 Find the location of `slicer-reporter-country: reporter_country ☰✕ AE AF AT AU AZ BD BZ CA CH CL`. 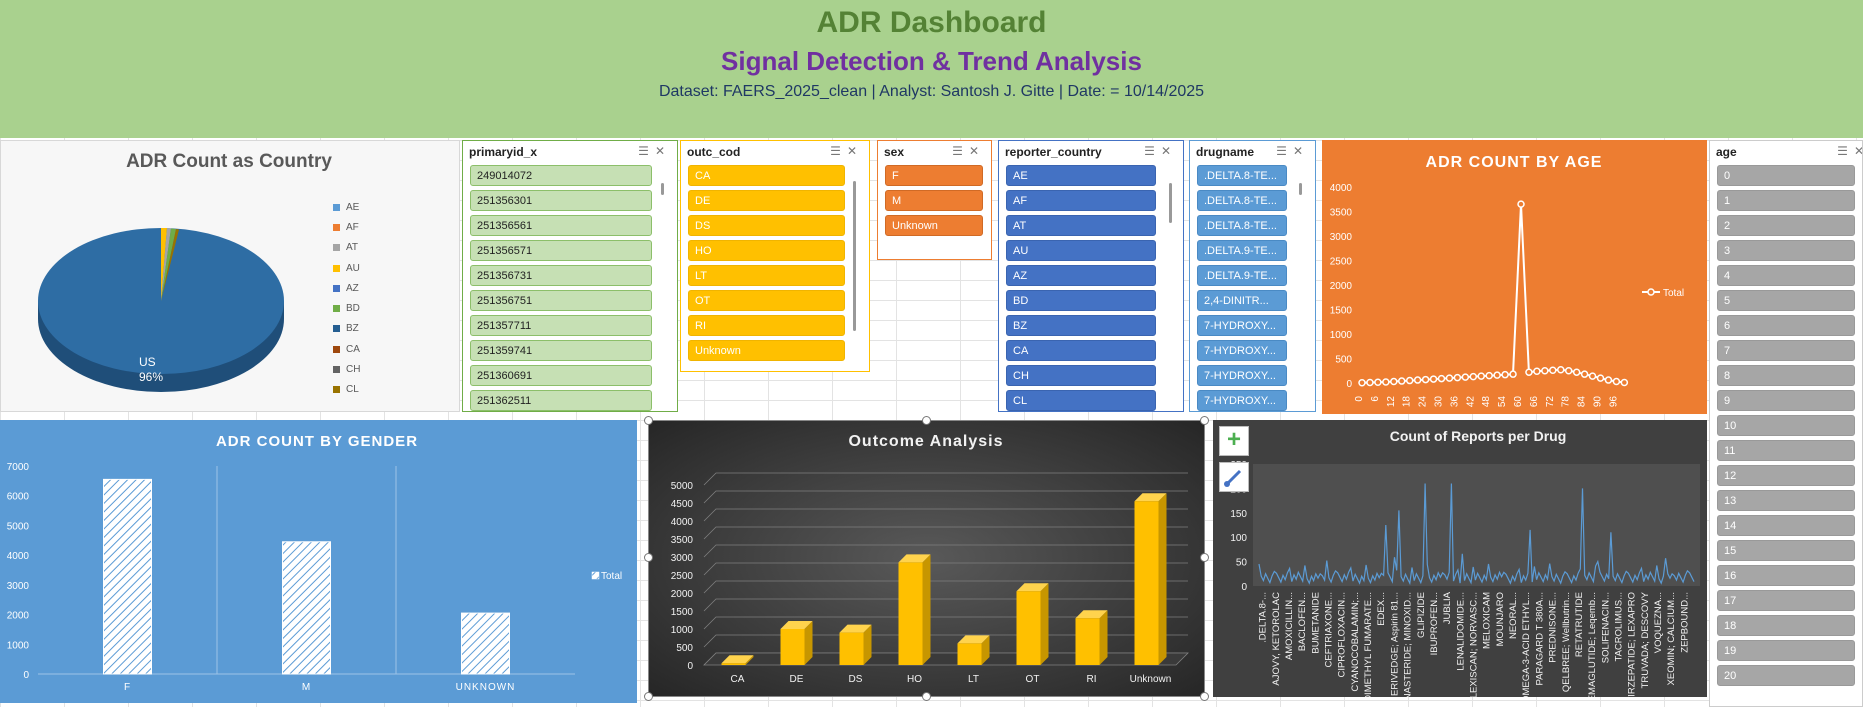

slicer-reporter-country: reporter_country ☰✕ AE AF AT AU AZ BD BZ CA CH CL is located at coordinates (1091, 276).